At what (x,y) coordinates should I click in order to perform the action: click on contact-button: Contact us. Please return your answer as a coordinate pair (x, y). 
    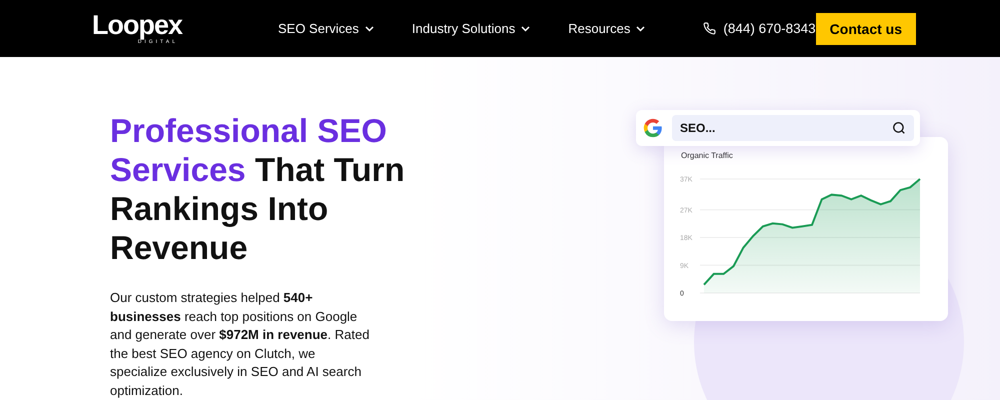
    Looking at the image, I should click on (866, 28).